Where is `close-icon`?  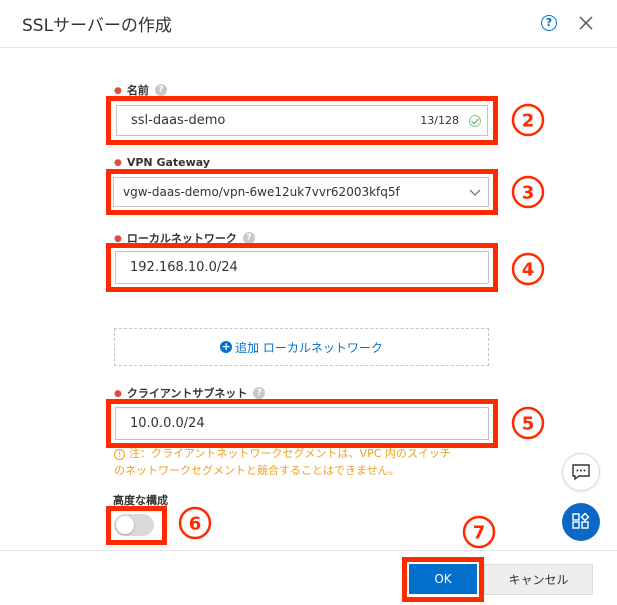 close-icon is located at coordinates (586, 23).